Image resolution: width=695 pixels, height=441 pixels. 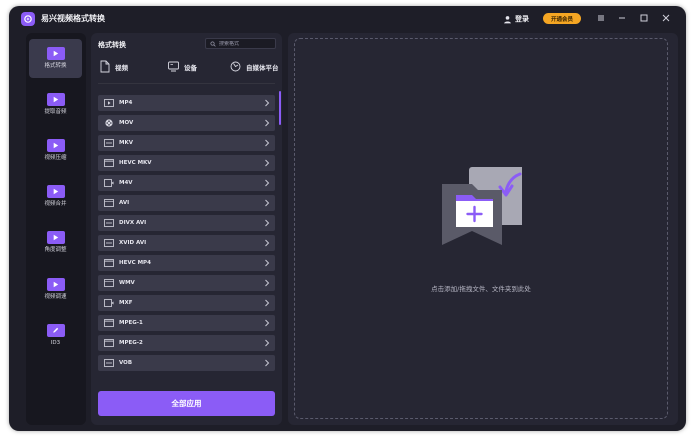 I want to click on maximize-button, so click(x=644, y=18).